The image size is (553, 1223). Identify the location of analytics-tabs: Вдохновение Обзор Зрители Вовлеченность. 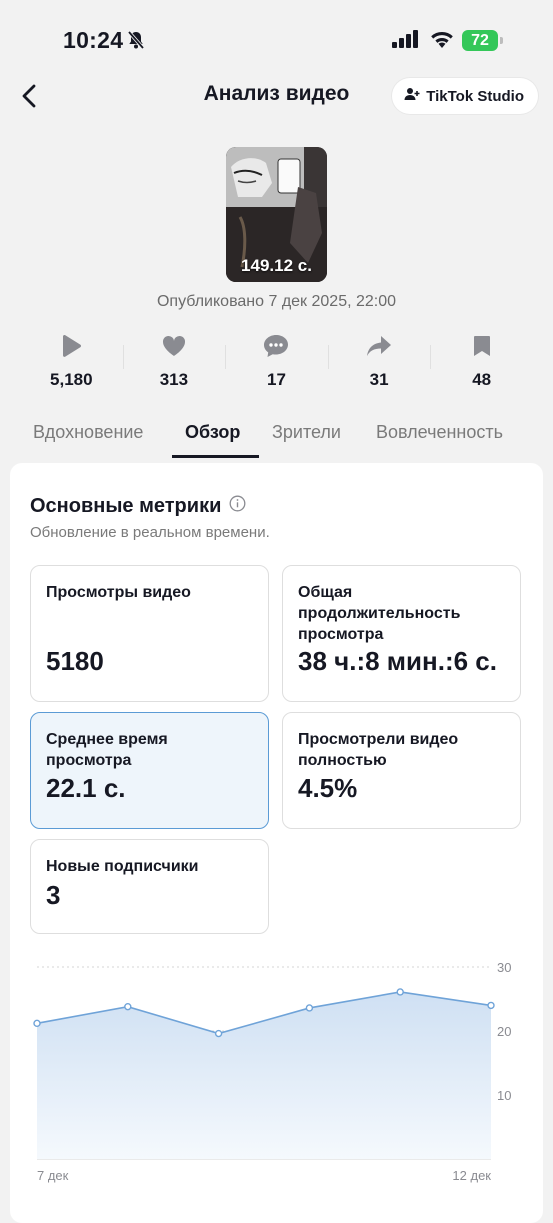
(276, 435).